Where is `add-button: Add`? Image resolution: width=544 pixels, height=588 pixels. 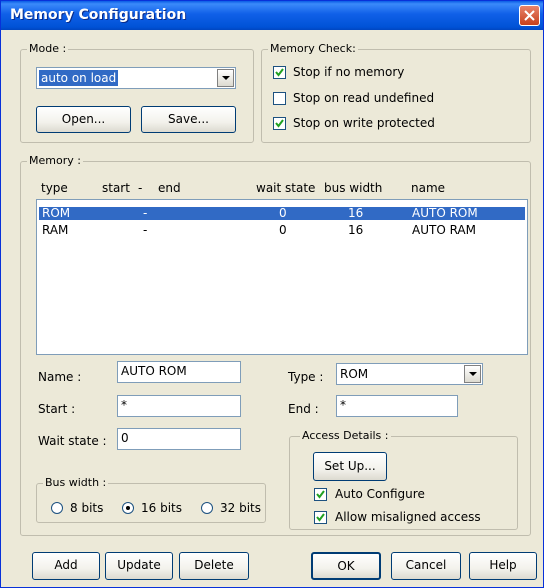 add-button: Add is located at coordinates (66, 566).